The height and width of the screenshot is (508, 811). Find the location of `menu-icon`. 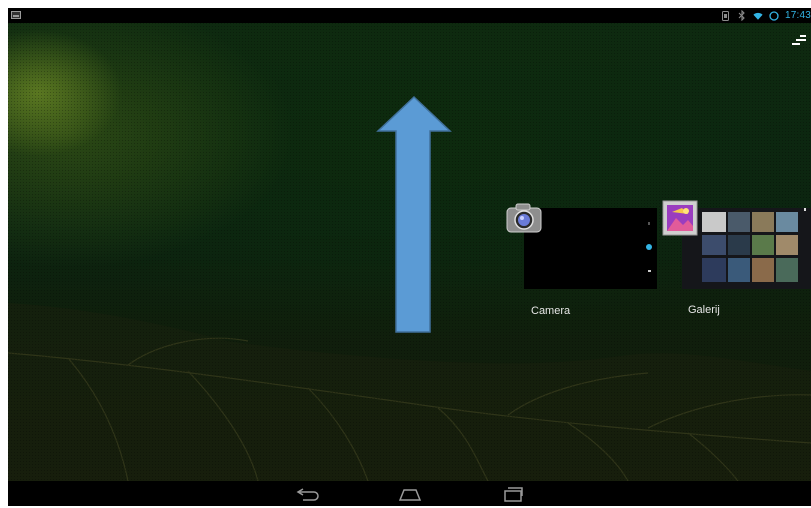

menu-icon is located at coordinates (799, 41).